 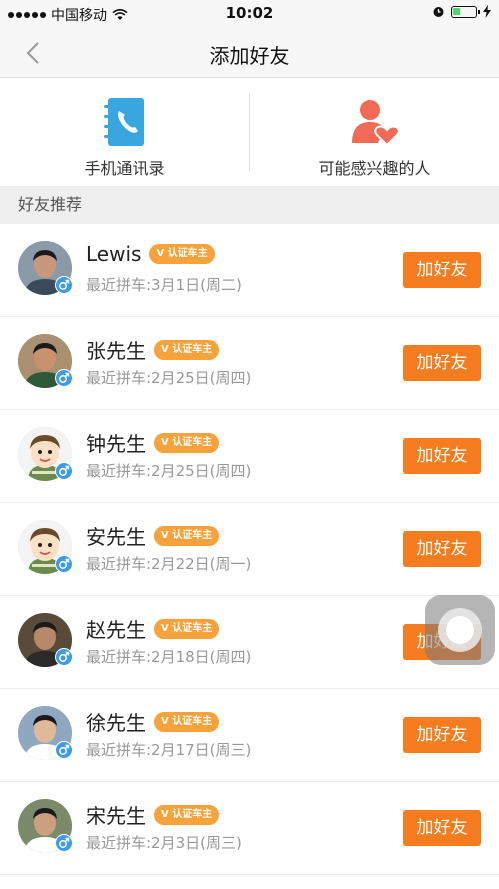 I want to click on friend-name: 赵先生, so click(x=116, y=630).